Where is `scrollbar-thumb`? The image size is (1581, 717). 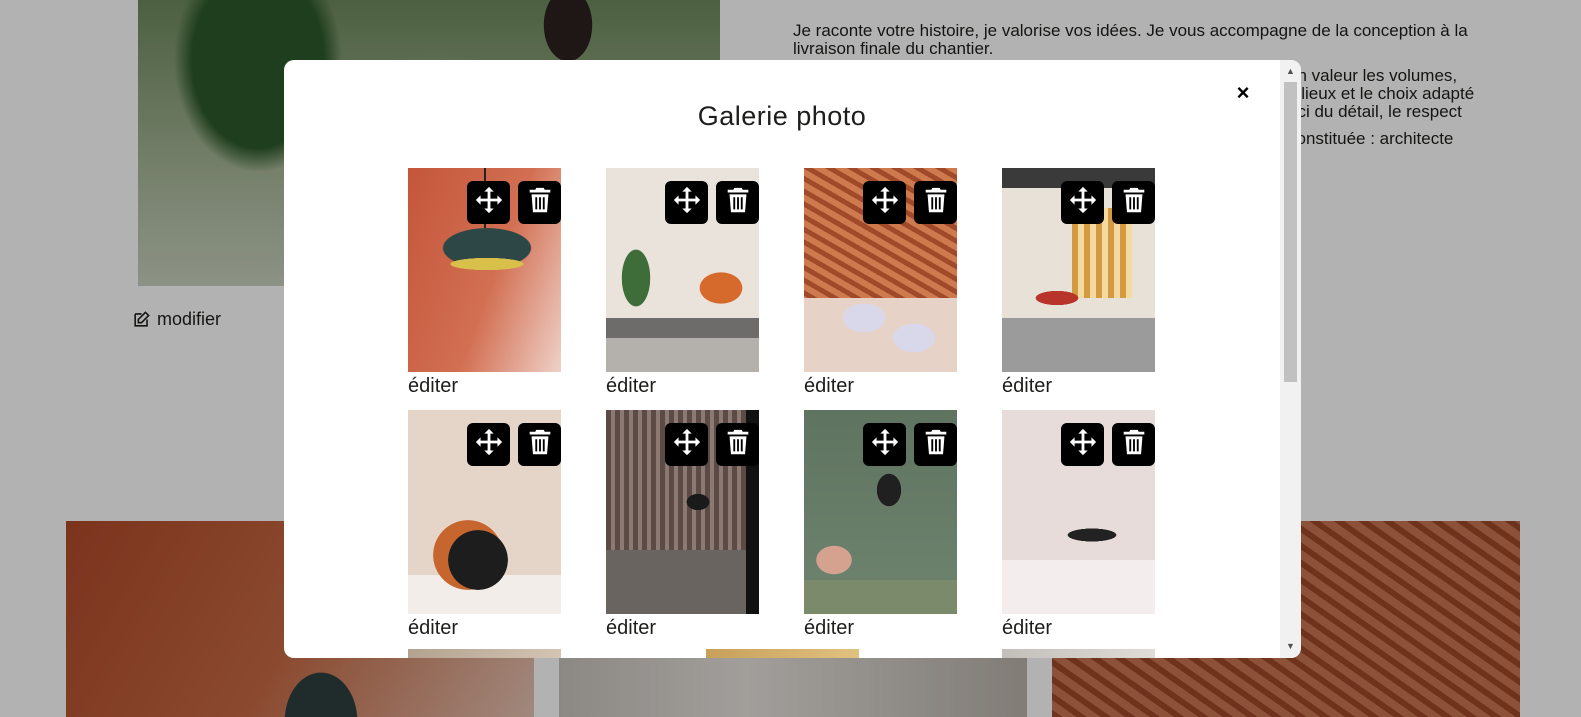
scrollbar-thumb is located at coordinates (1290, 232).